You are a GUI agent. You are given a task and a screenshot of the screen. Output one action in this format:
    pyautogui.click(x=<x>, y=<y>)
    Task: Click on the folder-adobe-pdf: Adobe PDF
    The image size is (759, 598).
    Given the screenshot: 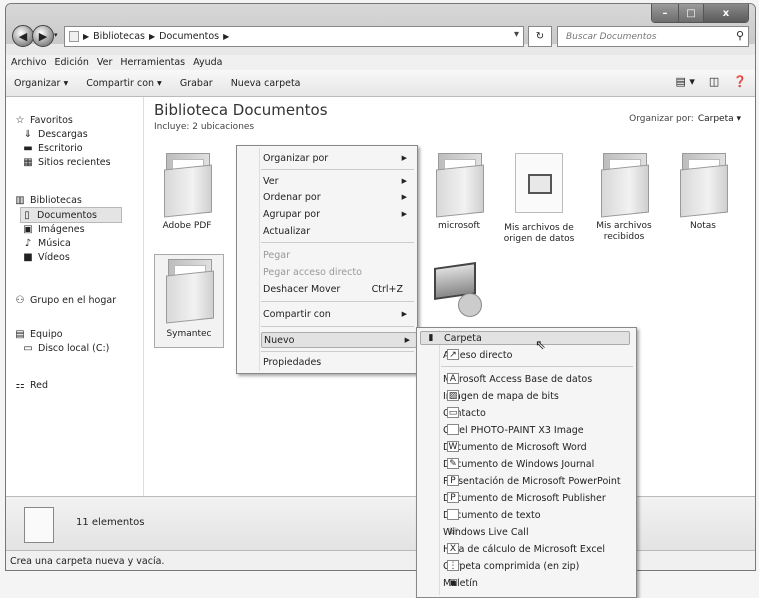 What is the action you would take?
    pyautogui.click(x=187, y=192)
    